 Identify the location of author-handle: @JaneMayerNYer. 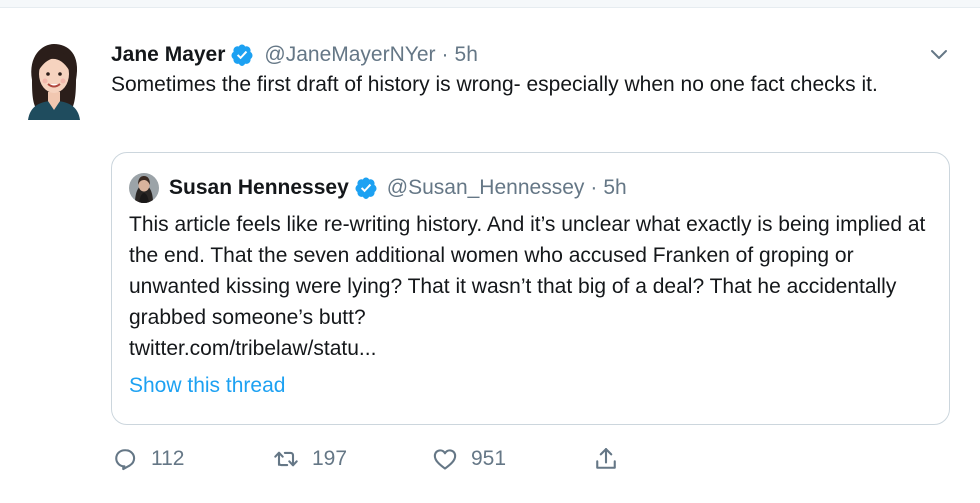
(349, 55).